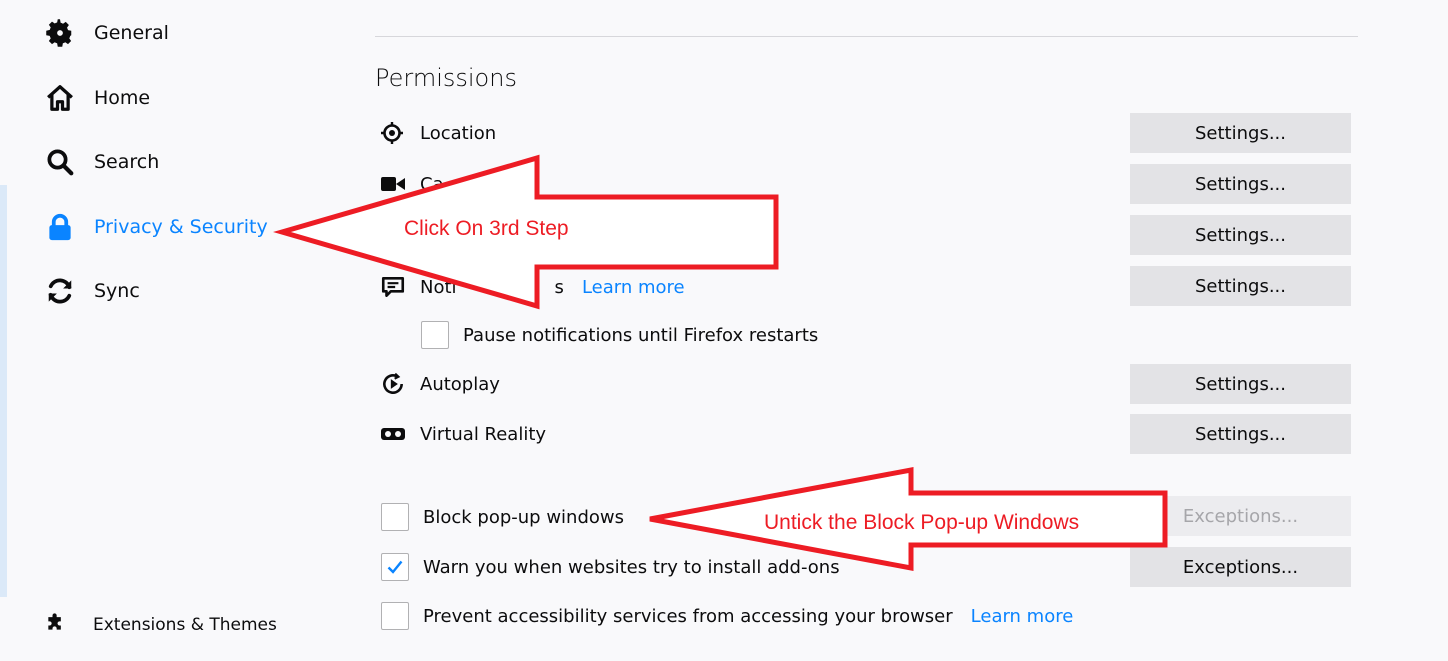  What do you see at coordinates (486, 228) in the screenshot?
I see `annotation-text-1: Click On 3rd Step` at bounding box center [486, 228].